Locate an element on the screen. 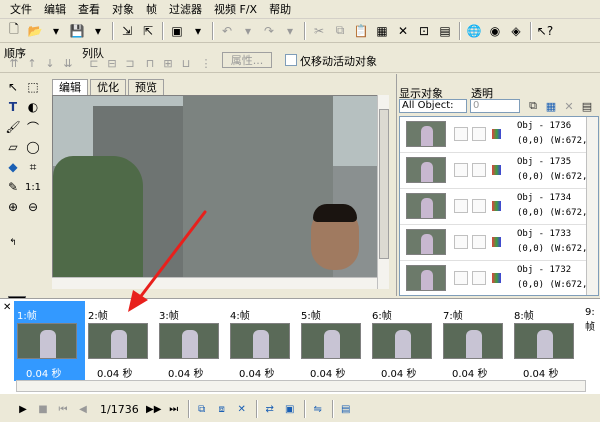 Image resolution: width=600 pixels, height=422 pixels. annotation-arrow is located at coordinates (167, 261).